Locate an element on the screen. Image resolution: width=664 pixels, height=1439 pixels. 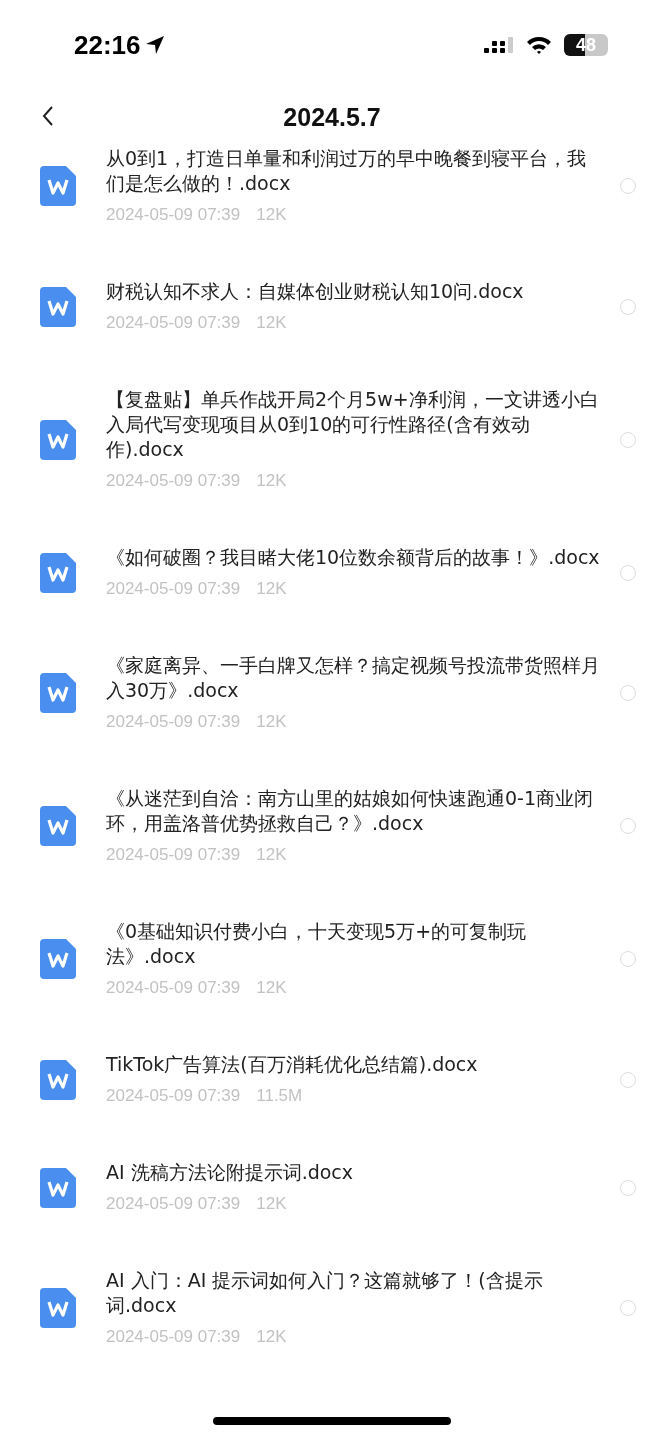
file-name: AI 入门：AI 提示词如何入门？这篇就够了！(含提示词.docx is located at coordinates (353, 1293).